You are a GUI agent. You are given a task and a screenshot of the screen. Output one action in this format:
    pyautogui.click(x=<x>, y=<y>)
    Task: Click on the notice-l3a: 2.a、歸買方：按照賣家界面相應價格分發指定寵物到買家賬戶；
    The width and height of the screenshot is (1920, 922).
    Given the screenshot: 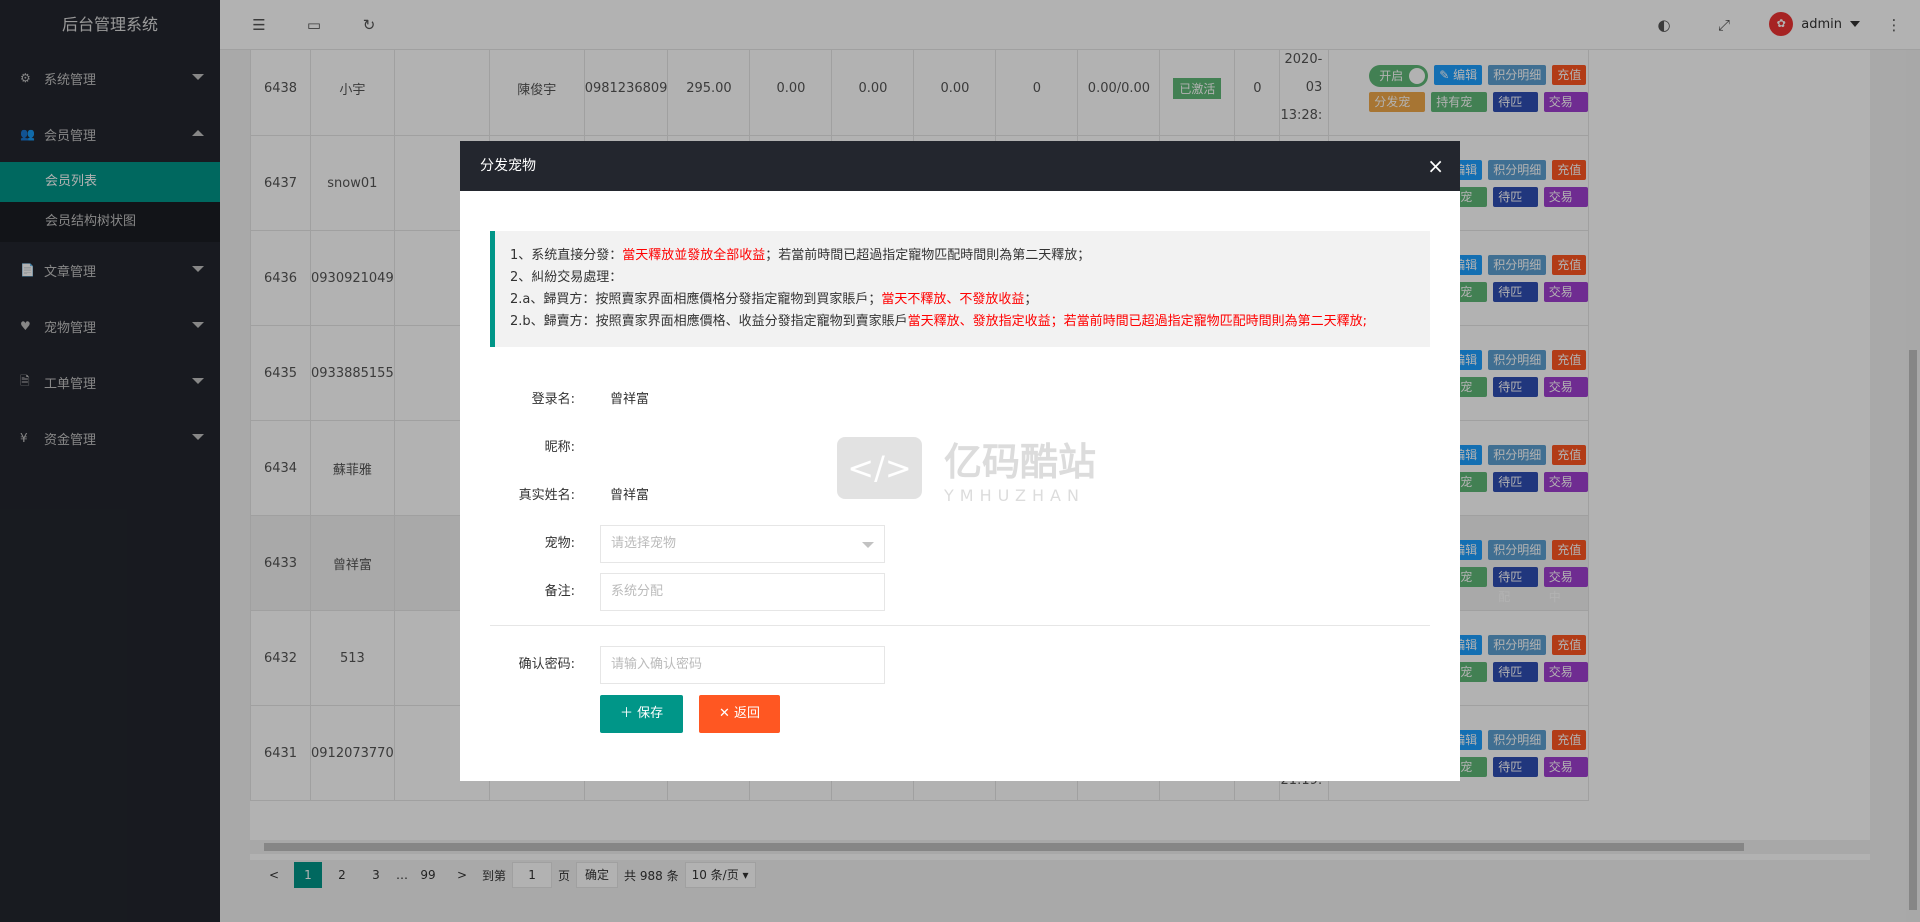 What is the action you would take?
    pyautogui.click(x=696, y=299)
    